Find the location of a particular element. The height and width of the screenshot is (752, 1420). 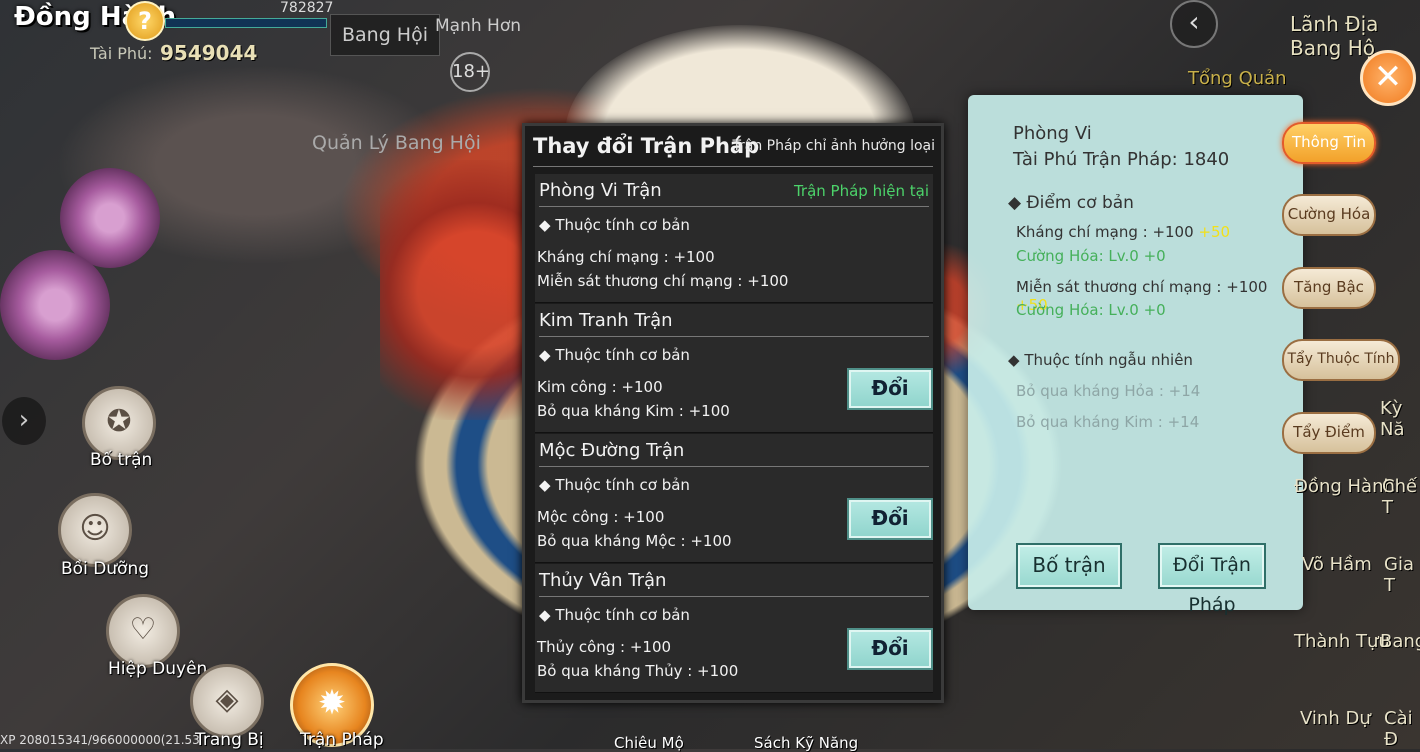

equipment-icon: ◈ is located at coordinates (227, 701).